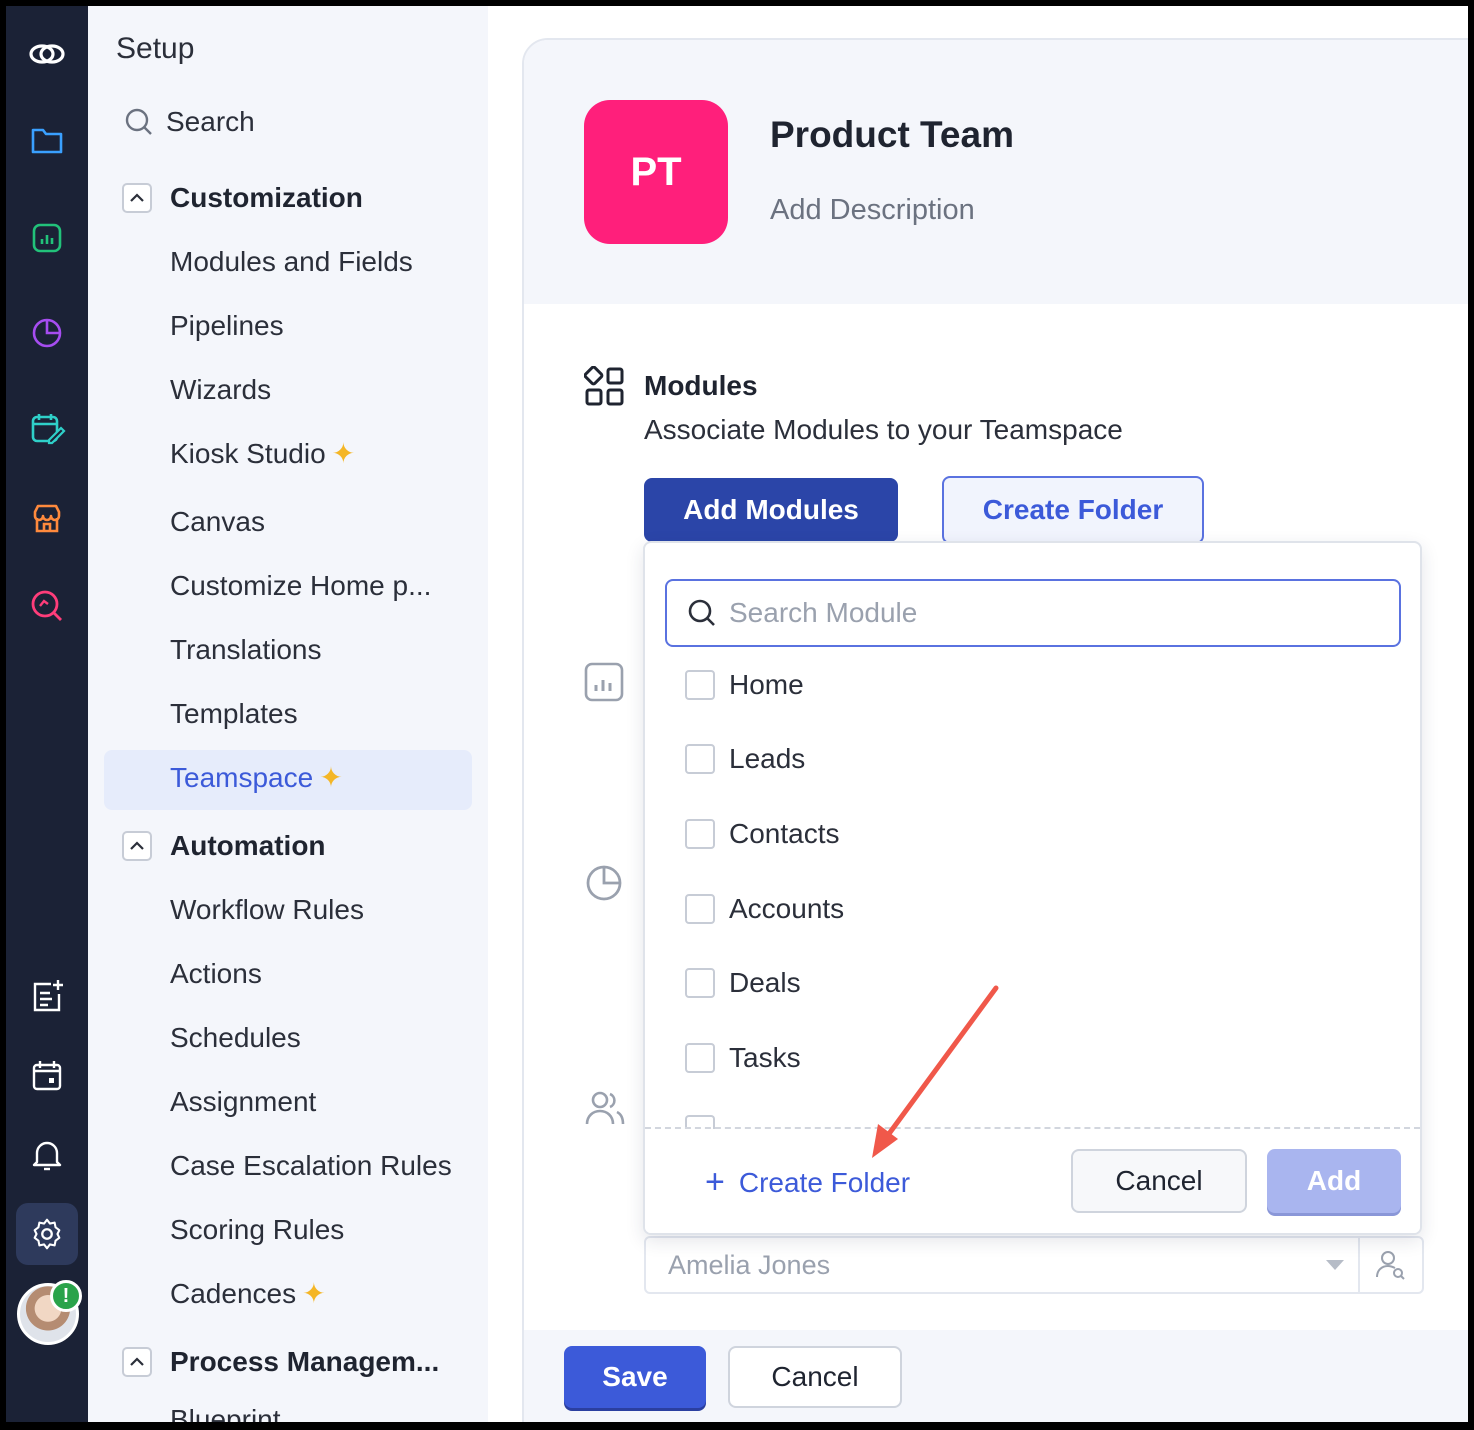 This screenshot has height=1430, width=1474. I want to click on sidebar-item-templates: Templates, so click(234, 714).